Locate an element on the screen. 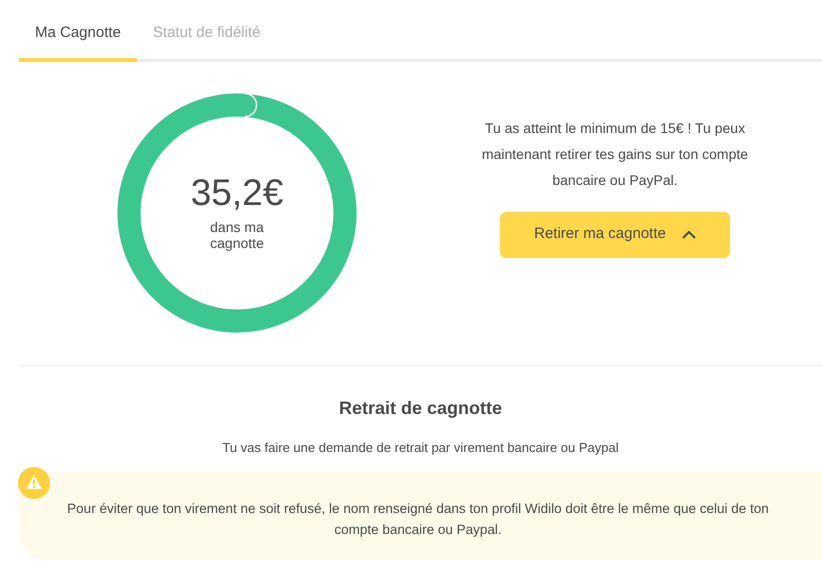 The height and width of the screenshot is (570, 822). warning-message: Pour éviter que ton virement ne soit refusé, le nom renseigné dans ton profil Widilo doit être le même que celui de ton compte bancaire ou Paypal. is located at coordinates (418, 519).